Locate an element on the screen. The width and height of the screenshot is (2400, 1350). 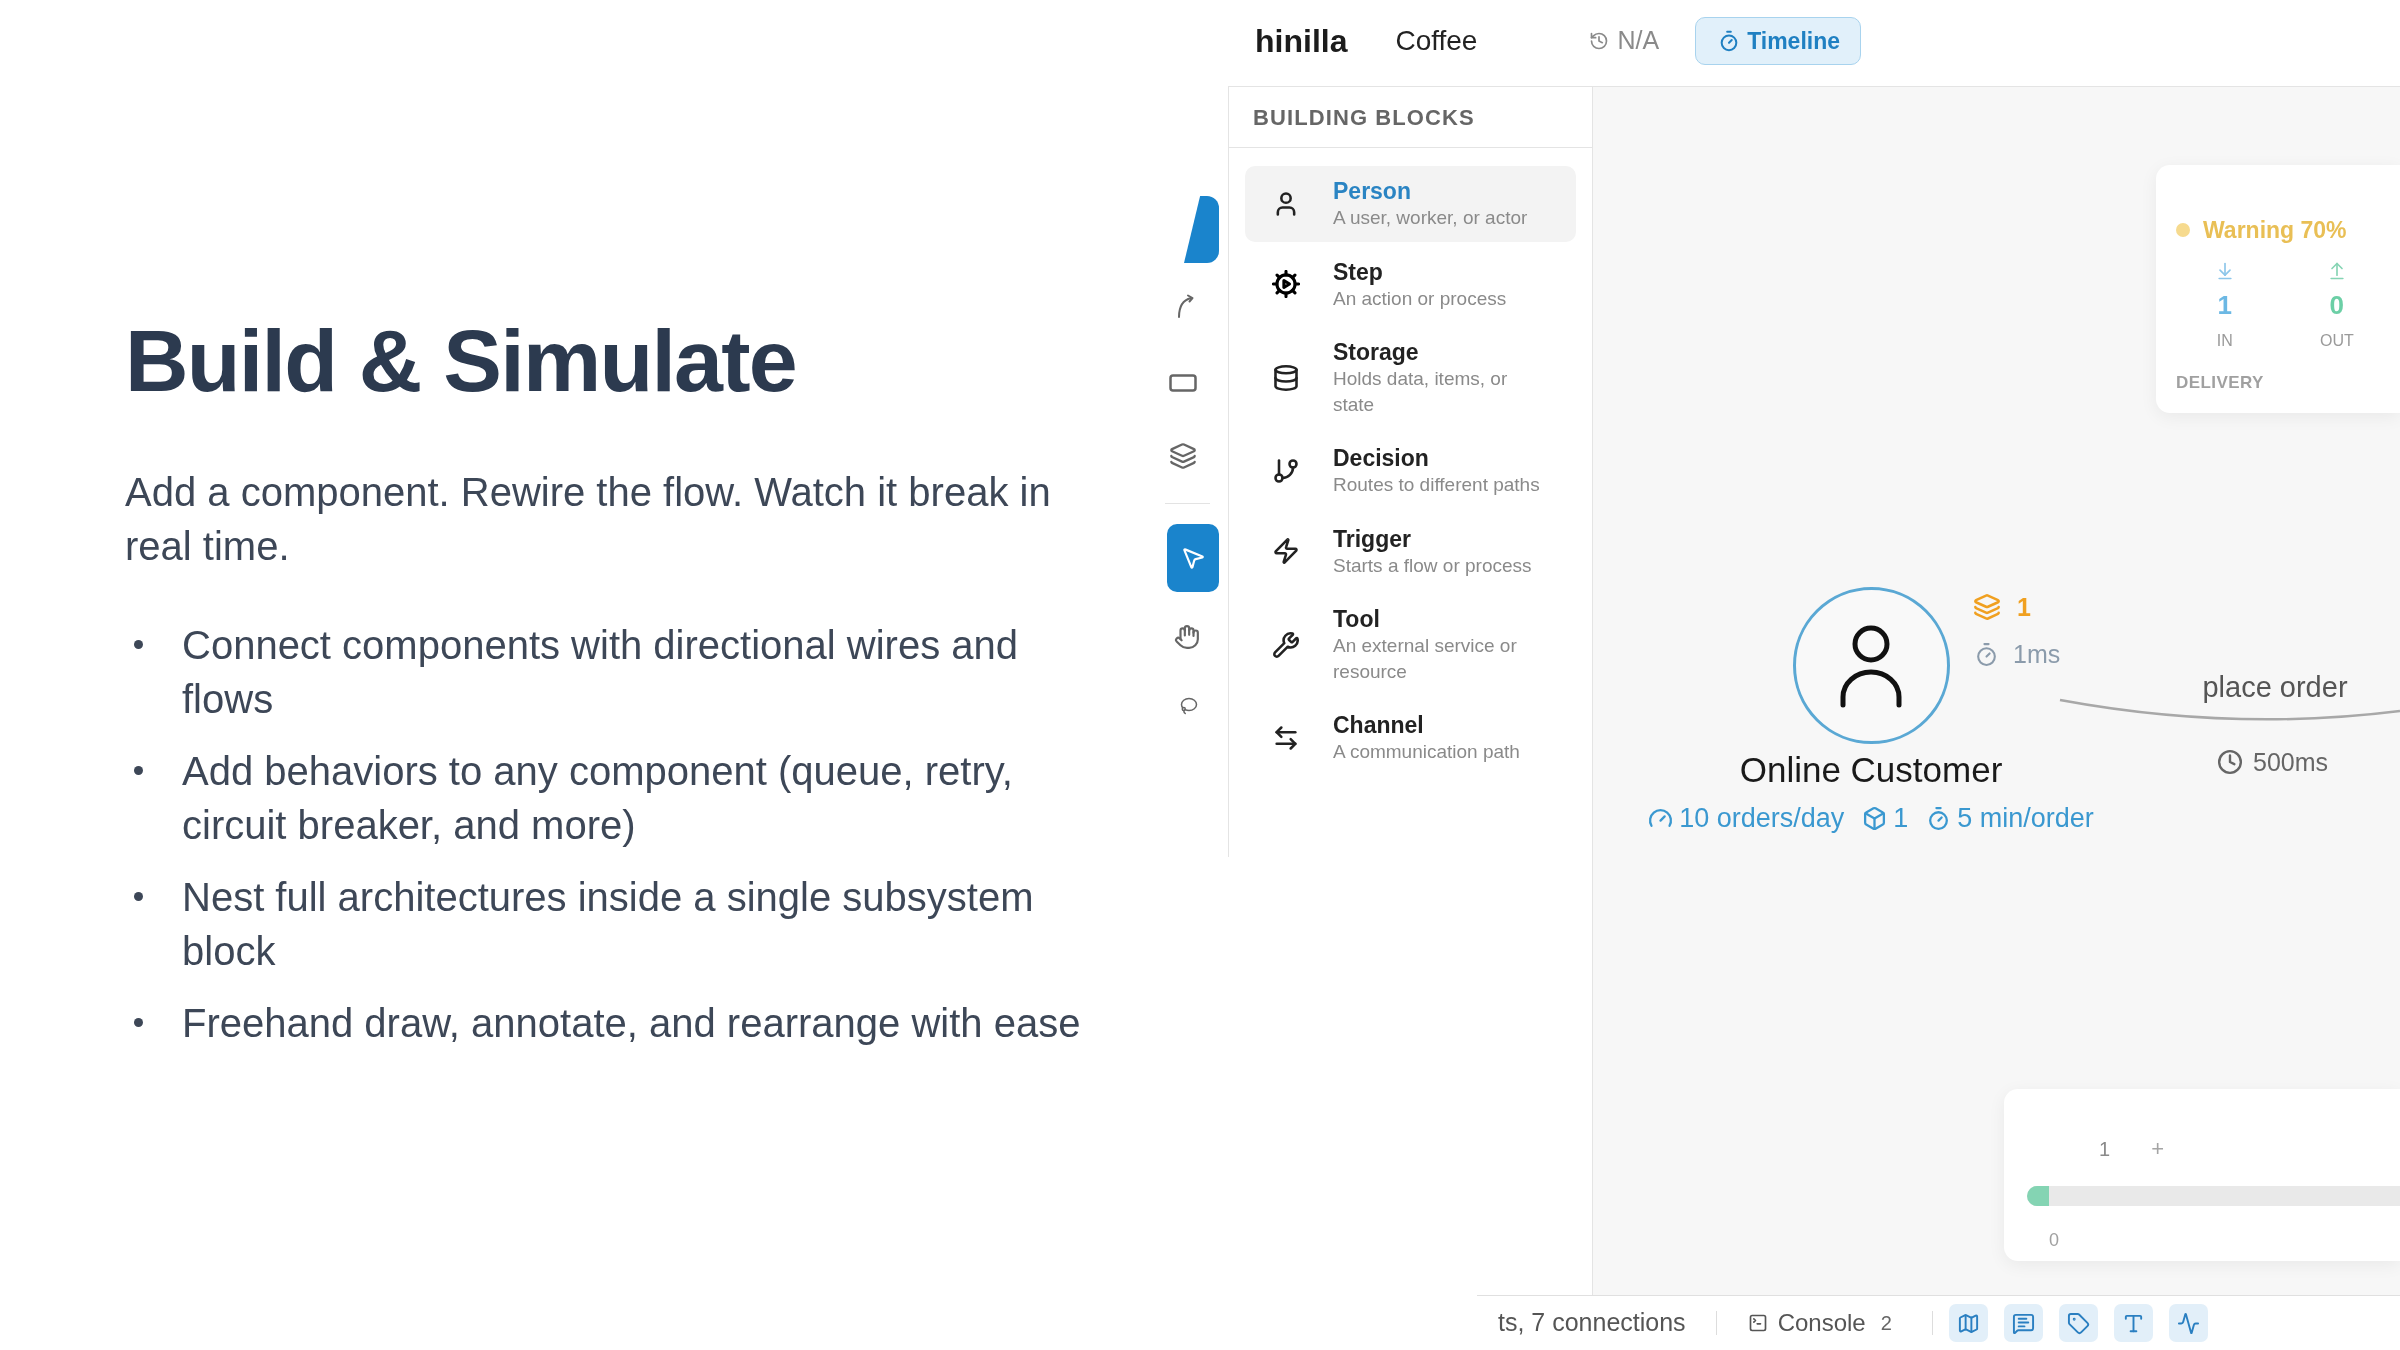
block-title: Trigger is located at coordinates (1372, 538).